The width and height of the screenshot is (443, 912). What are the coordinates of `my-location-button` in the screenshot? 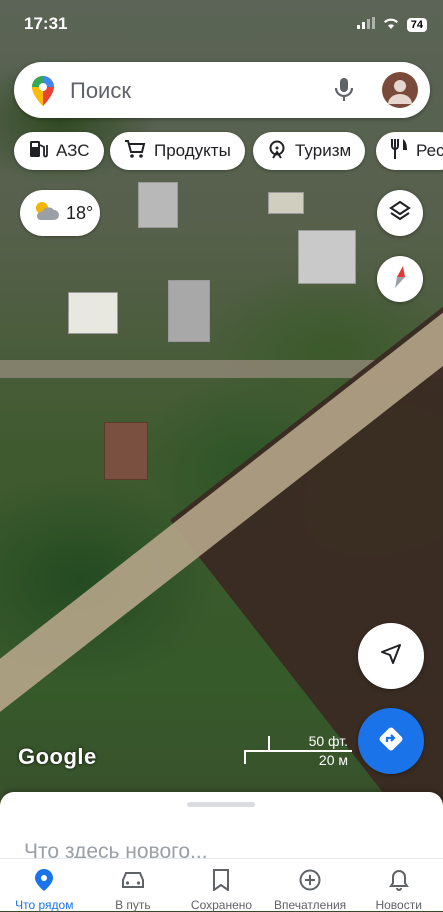 It's located at (391, 656).